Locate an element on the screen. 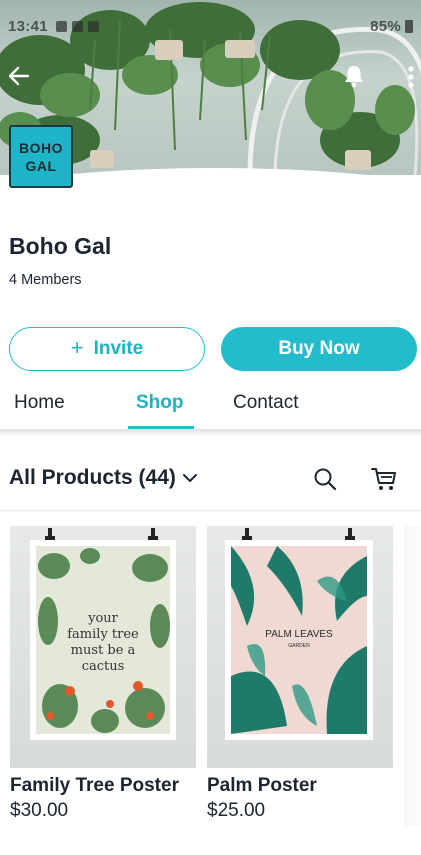  back-arrow-icon is located at coordinates (19, 76).